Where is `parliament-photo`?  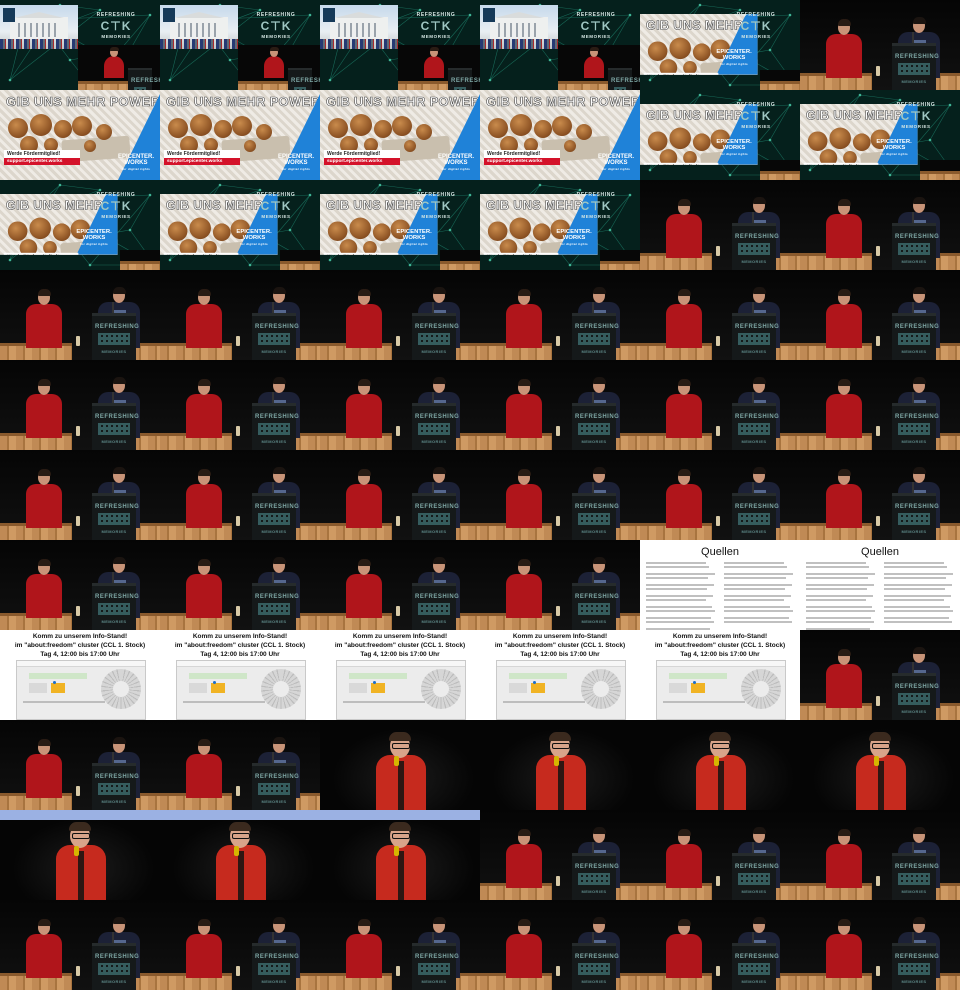 parliament-photo is located at coordinates (519, 27).